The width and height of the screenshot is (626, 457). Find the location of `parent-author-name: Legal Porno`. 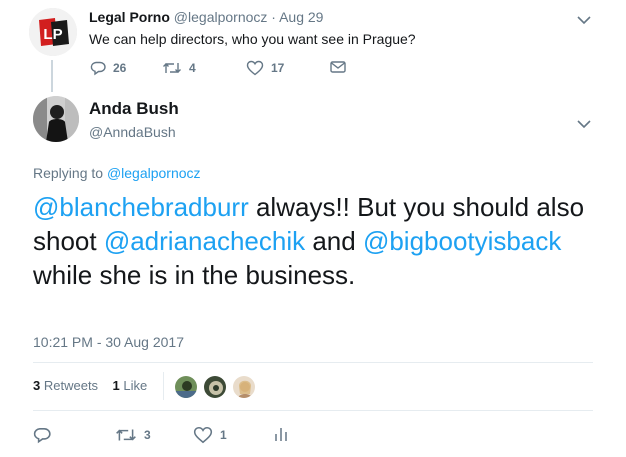

parent-author-name: Legal Porno is located at coordinates (129, 17).